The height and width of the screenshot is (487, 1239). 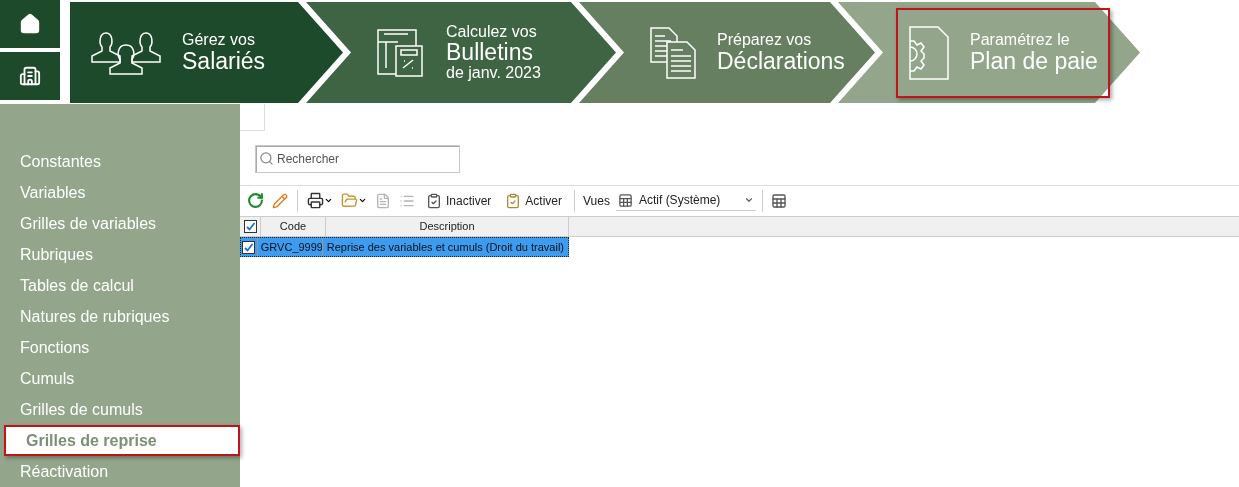 I want to click on table-cell: GRVC_9999, so click(x=289, y=247).